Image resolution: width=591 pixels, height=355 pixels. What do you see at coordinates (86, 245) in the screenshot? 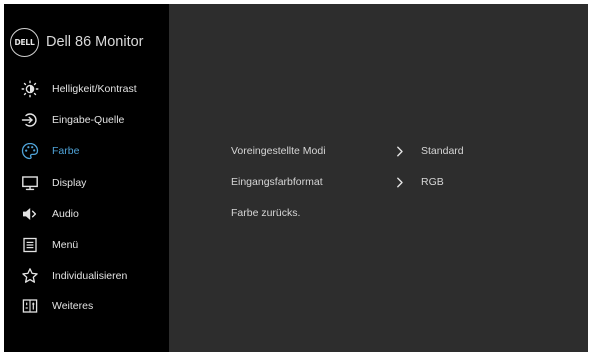
I see `menu-item-menu: Menü` at bounding box center [86, 245].